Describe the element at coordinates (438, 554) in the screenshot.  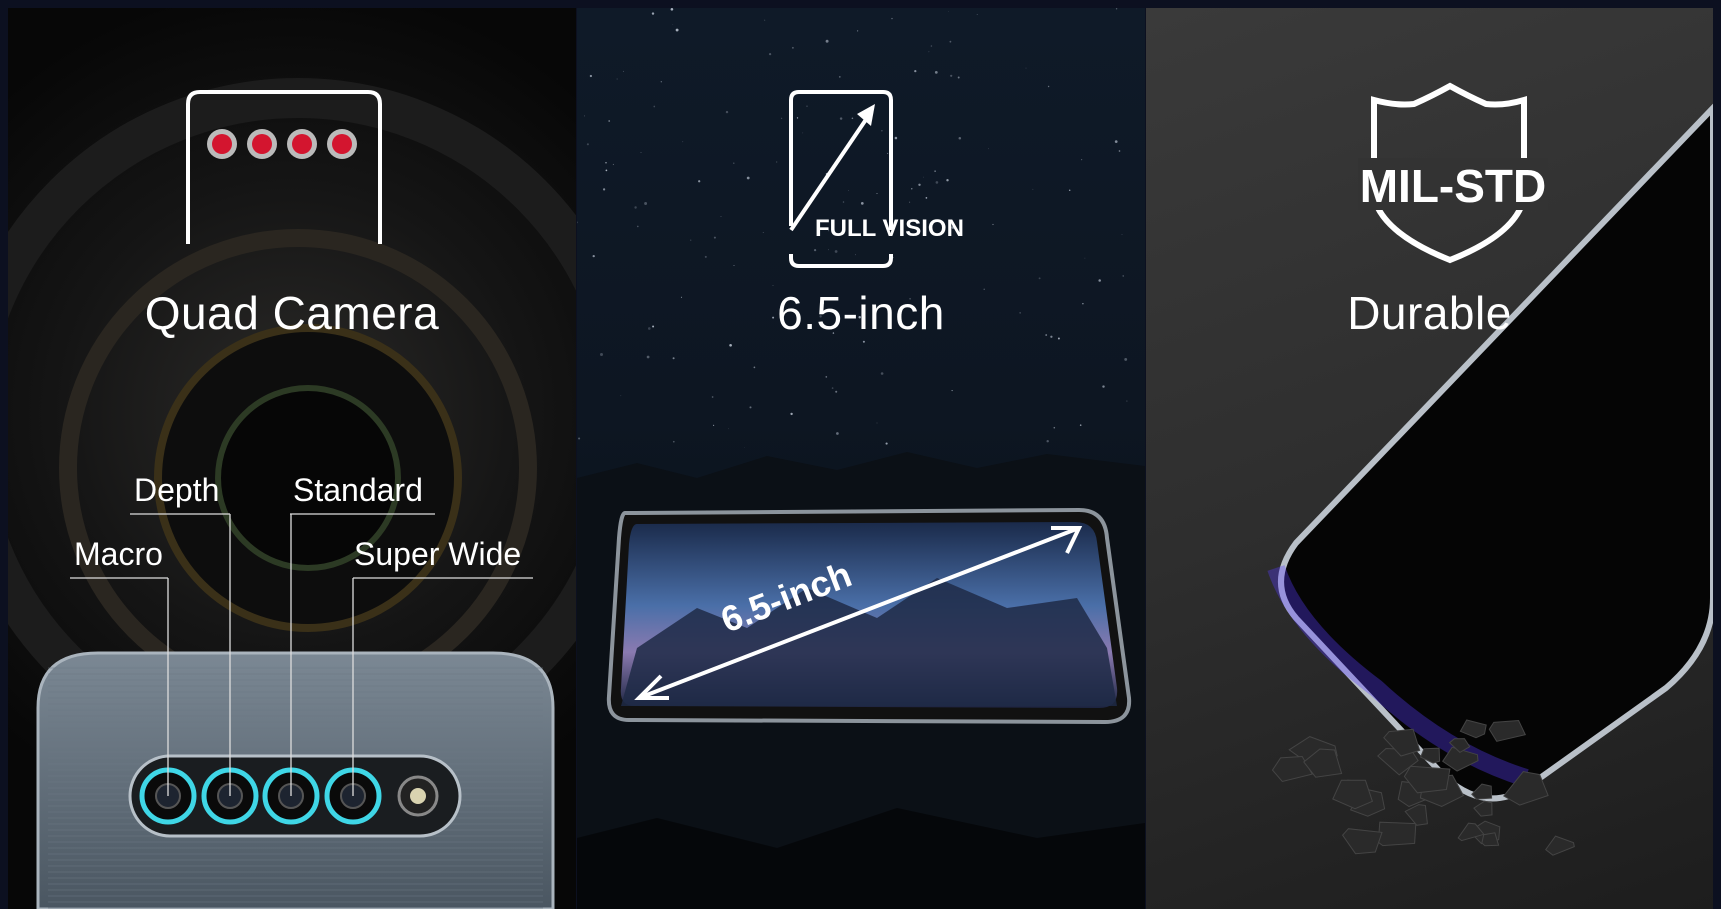
I see `lens-label-super-wide: Super Wide` at that location.